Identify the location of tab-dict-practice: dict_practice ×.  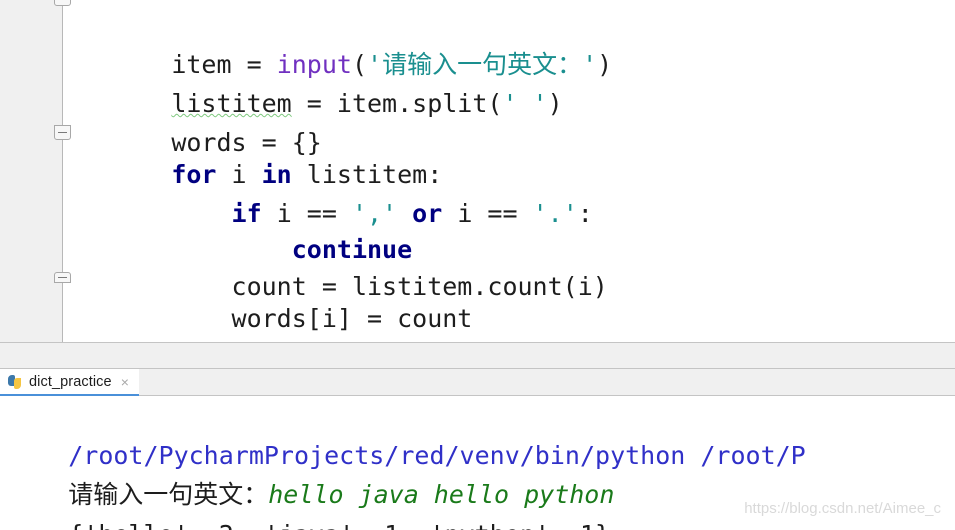
(69, 382).